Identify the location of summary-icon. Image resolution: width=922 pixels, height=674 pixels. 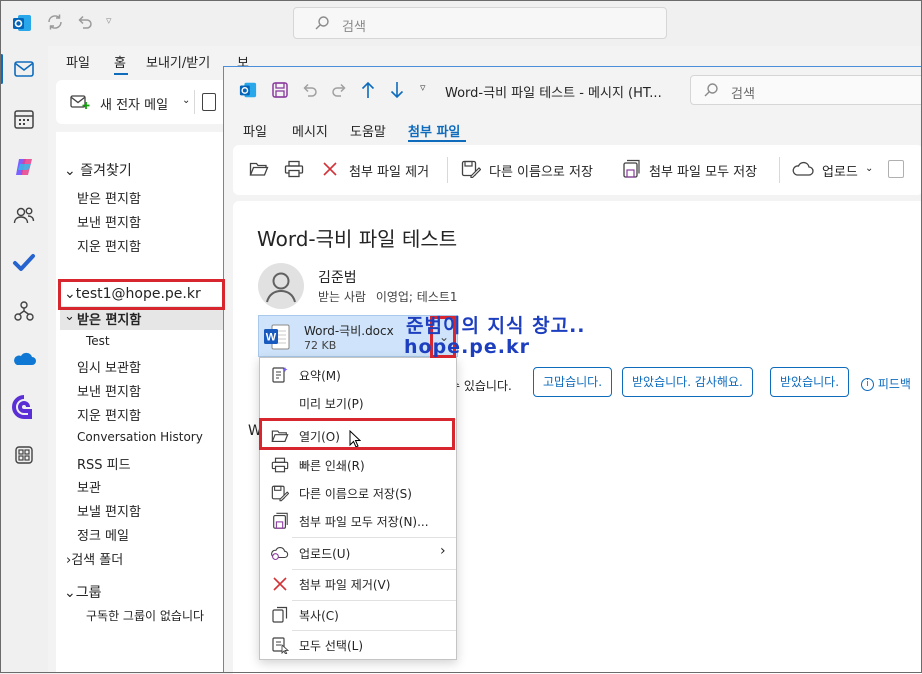
(280, 375).